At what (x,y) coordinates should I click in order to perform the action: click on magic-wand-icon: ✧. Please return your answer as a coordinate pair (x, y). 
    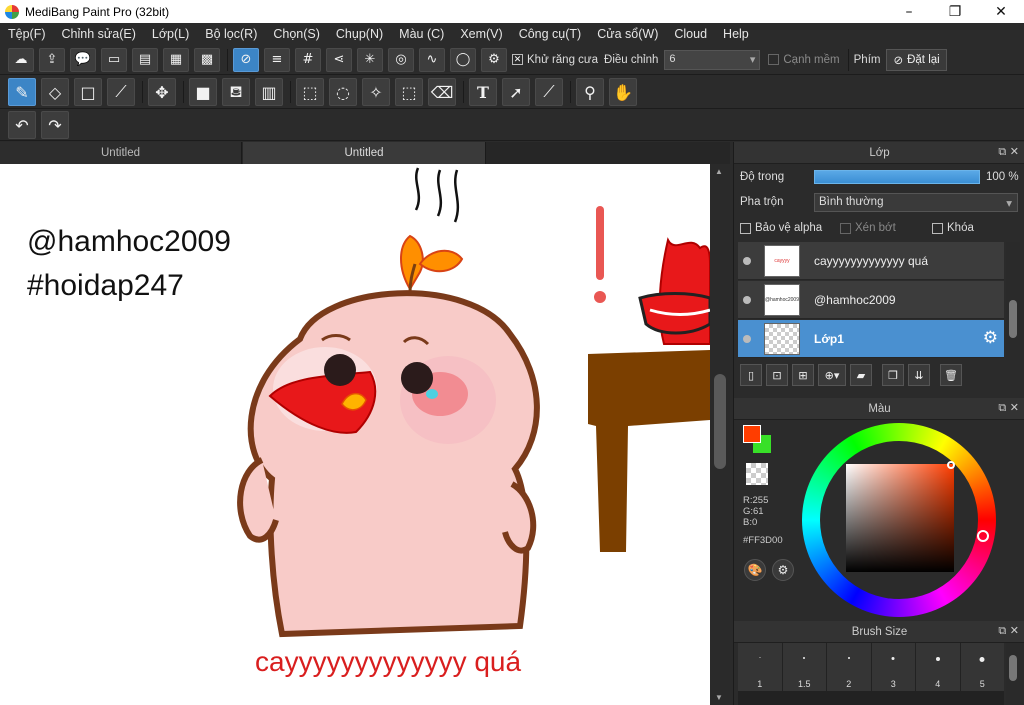
    Looking at the image, I should click on (376, 92).